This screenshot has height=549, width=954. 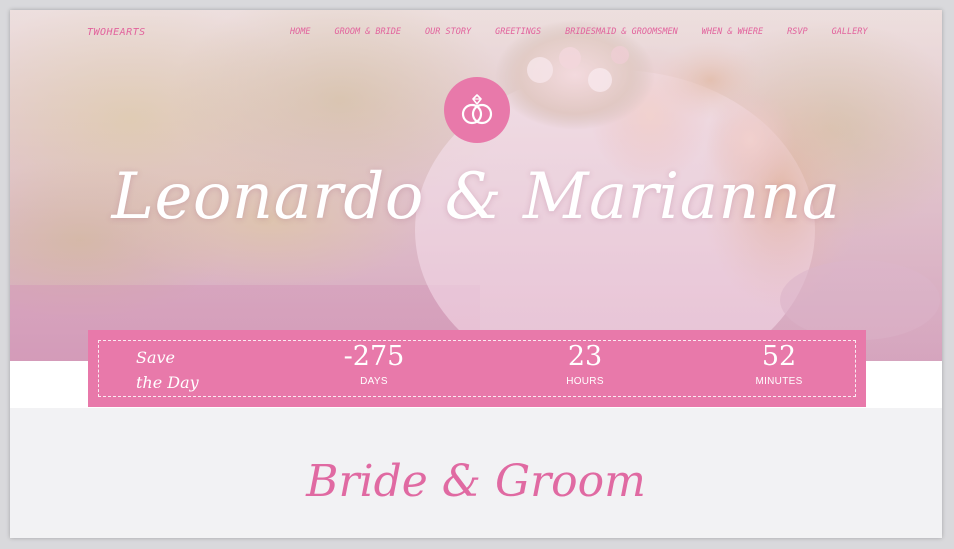 I want to click on countdown-minutes: 52 MINUTES, so click(x=779, y=364).